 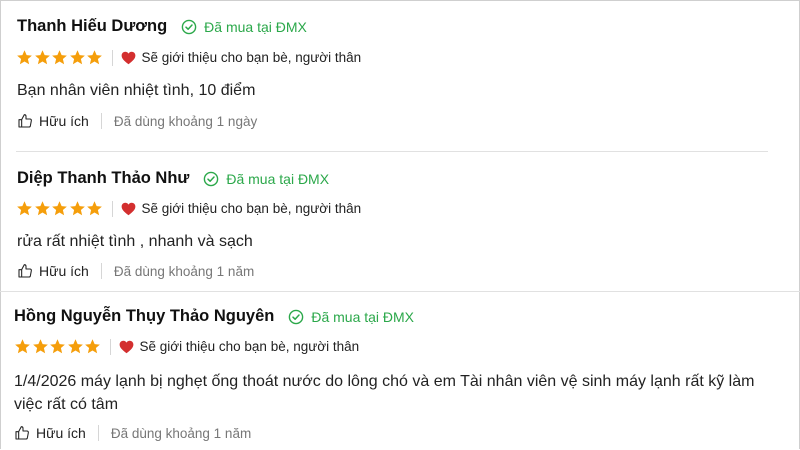 I want to click on review-header: Thanh Hiếu Dương Đã mua tại ĐMX, so click(x=162, y=26).